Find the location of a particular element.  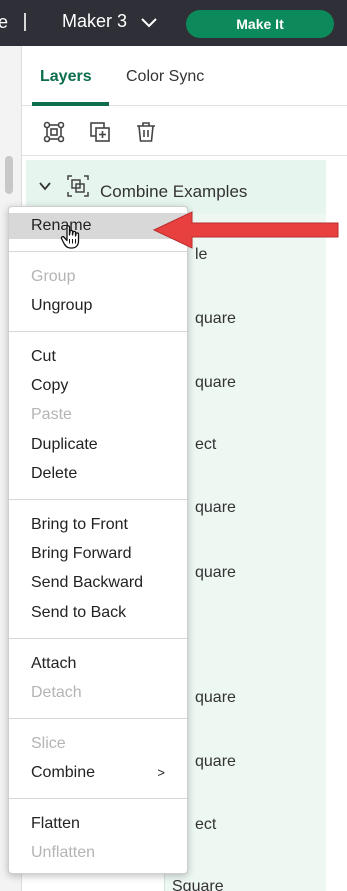

menu-item-slice: Slice is located at coordinates (48, 743).